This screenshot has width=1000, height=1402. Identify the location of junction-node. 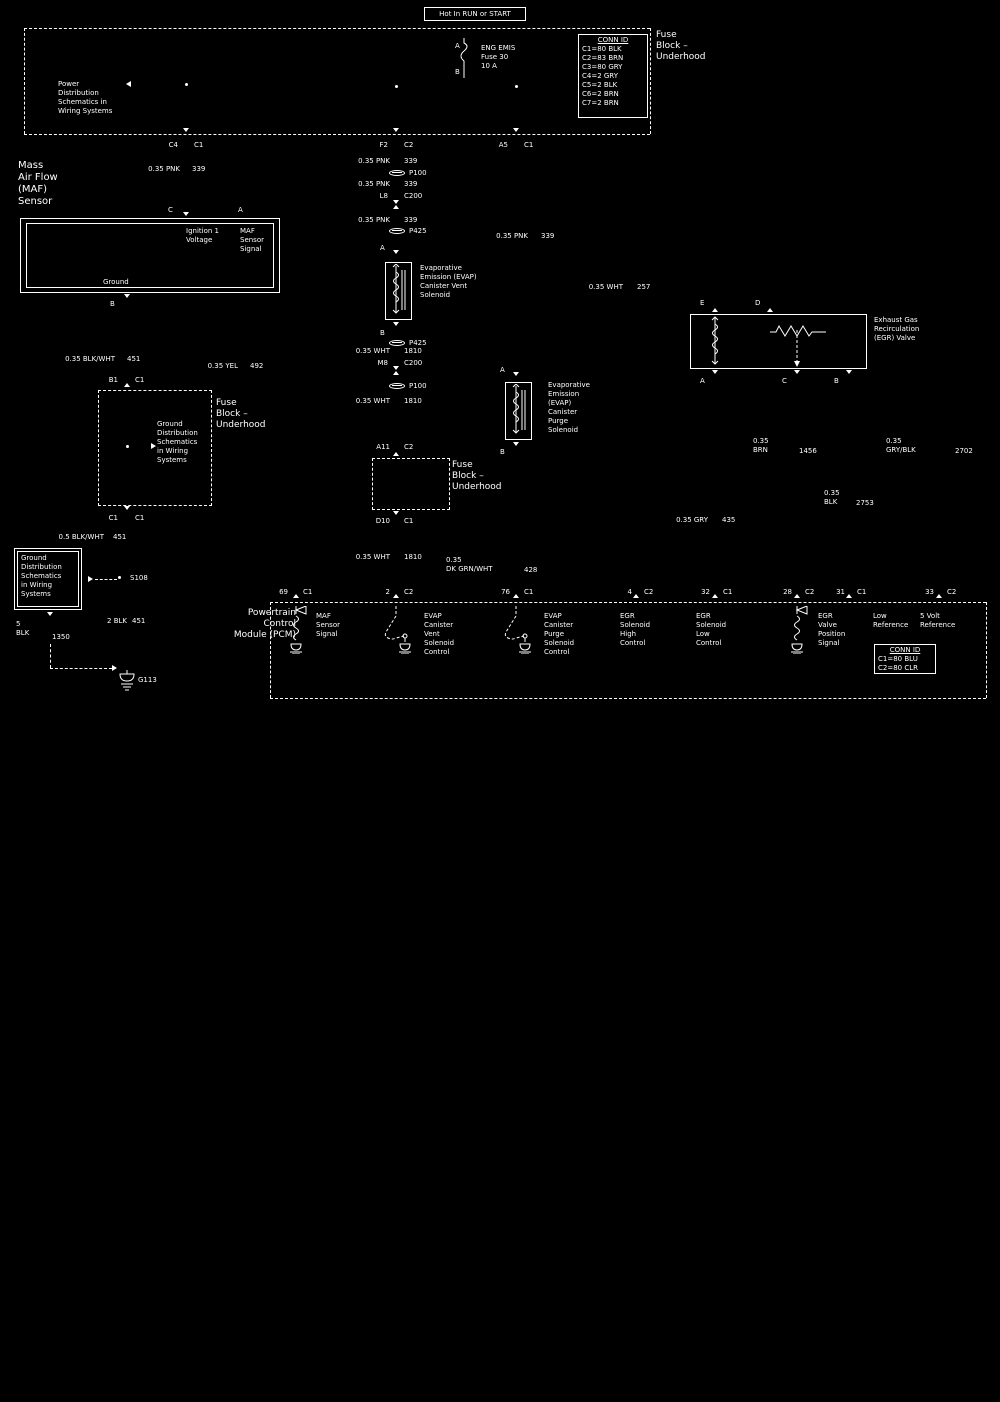
(186, 84).